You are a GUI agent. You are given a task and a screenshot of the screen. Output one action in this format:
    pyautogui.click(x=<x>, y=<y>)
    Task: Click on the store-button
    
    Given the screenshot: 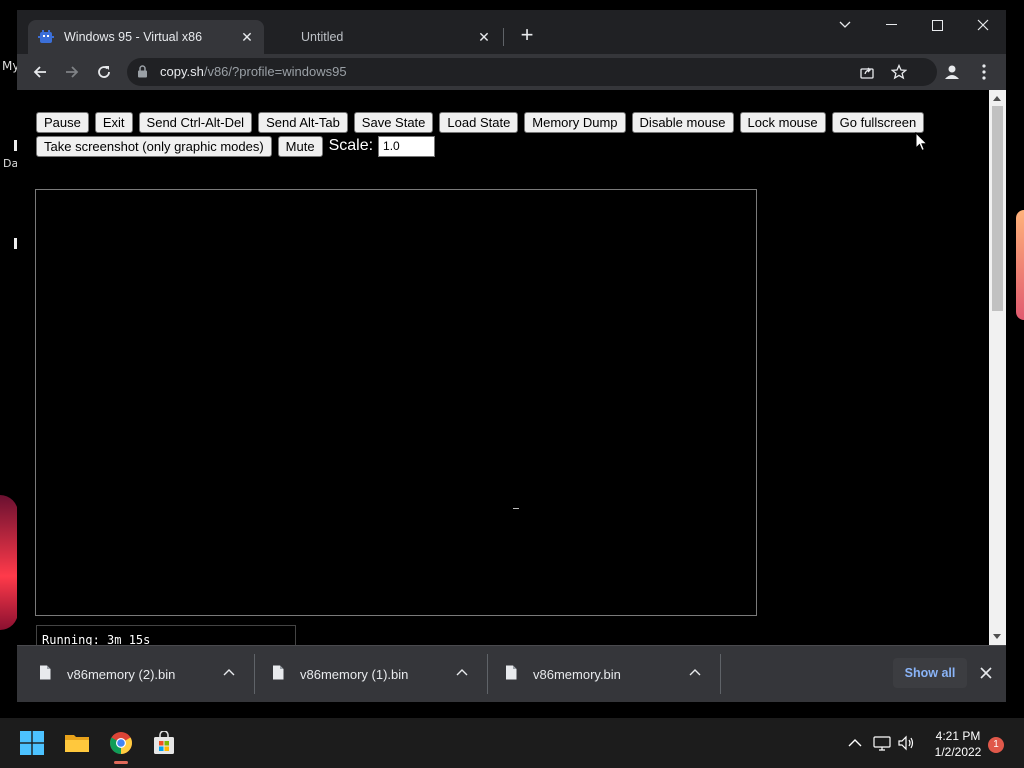 What is the action you would take?
    pyautogui.click(x=164, y=743)
    